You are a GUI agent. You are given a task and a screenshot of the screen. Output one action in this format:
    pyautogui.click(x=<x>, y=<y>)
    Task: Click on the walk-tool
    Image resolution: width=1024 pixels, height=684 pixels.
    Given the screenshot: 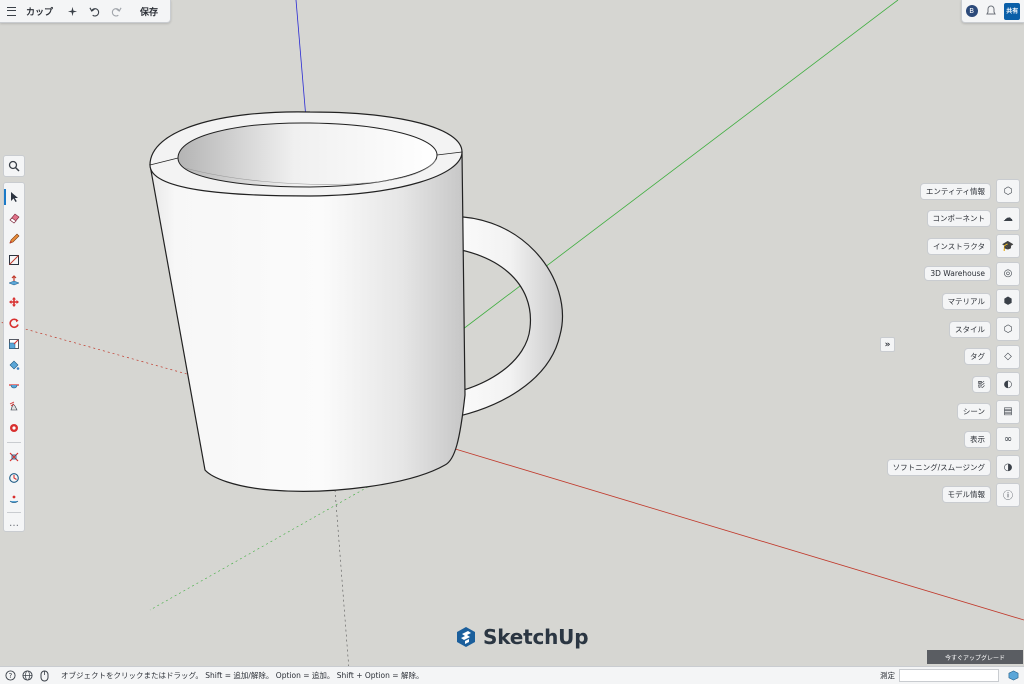 What is the action you would take?
    pyautogui.click(x=14, y=478)
    